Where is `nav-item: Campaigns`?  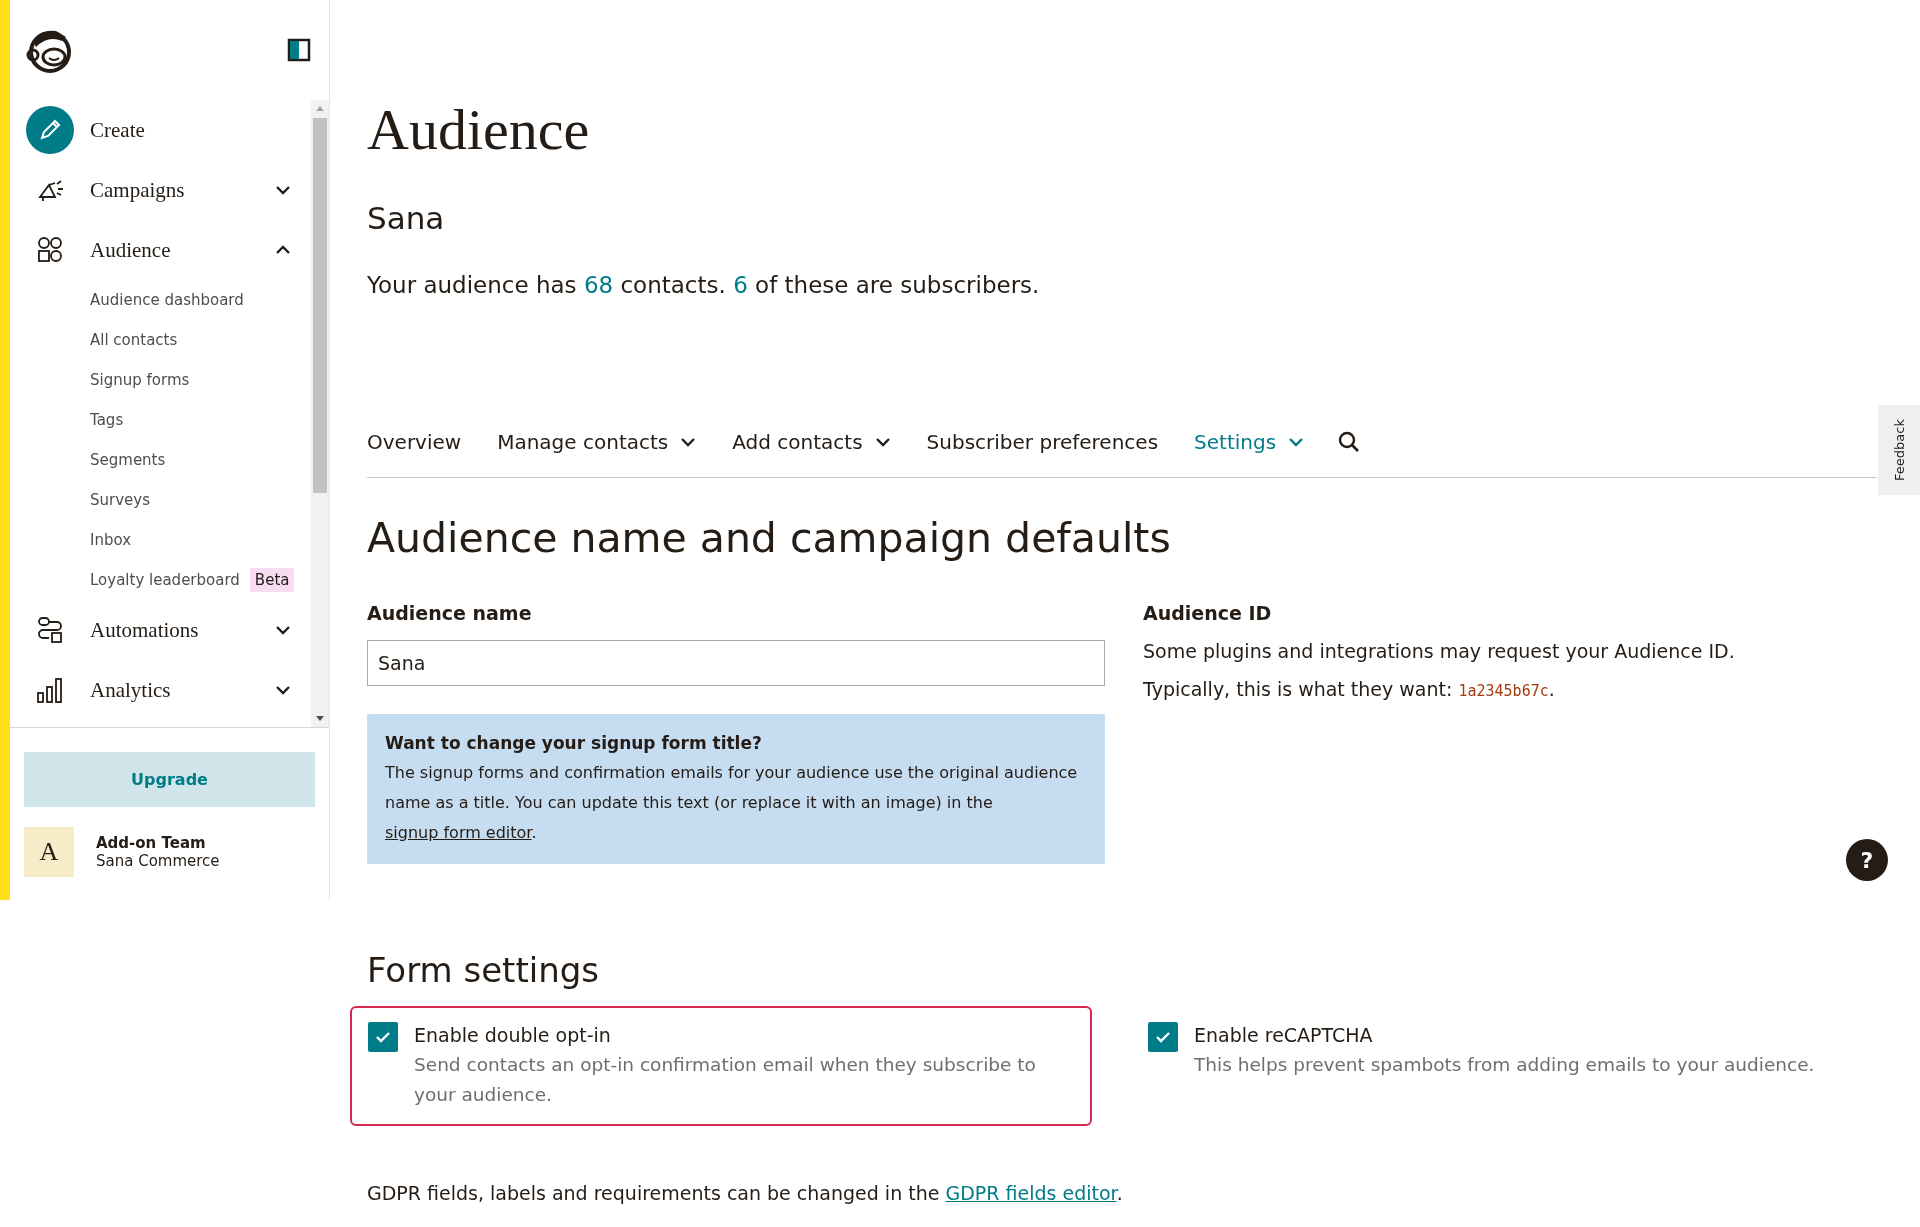
nav-item: Campaigns is located at coordinates (160, 190).